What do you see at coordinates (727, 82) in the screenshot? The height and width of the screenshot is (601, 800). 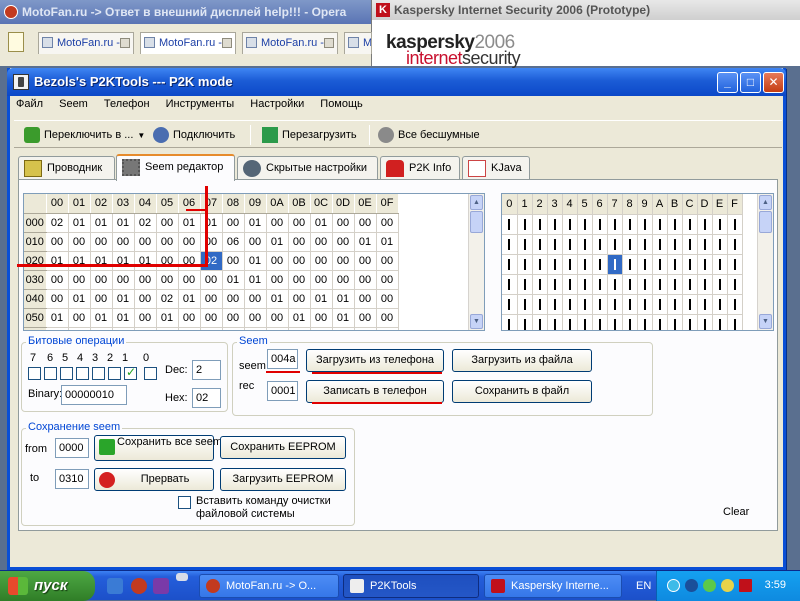 I see `minimize-button: _` at bounding box center [727, 82].